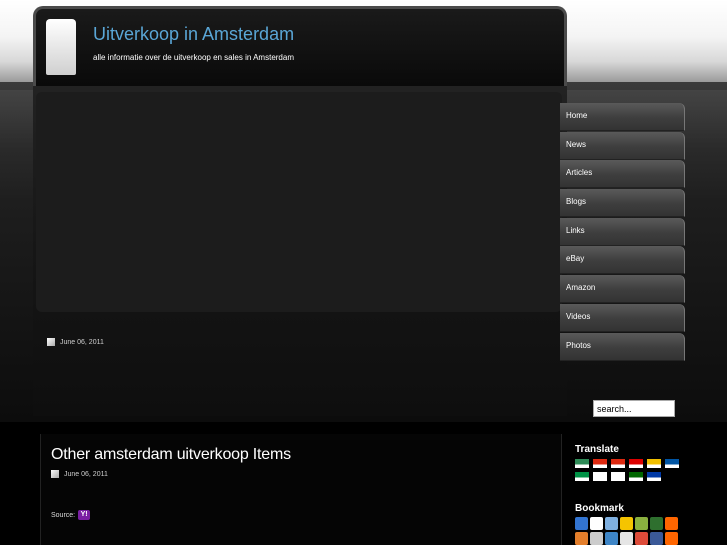 The height and width of the screenshot is (545, 727). What do you see at coordinates (671, 523) in the screenshot?
I see `reddit-icon` at bounding box center [671, 523].